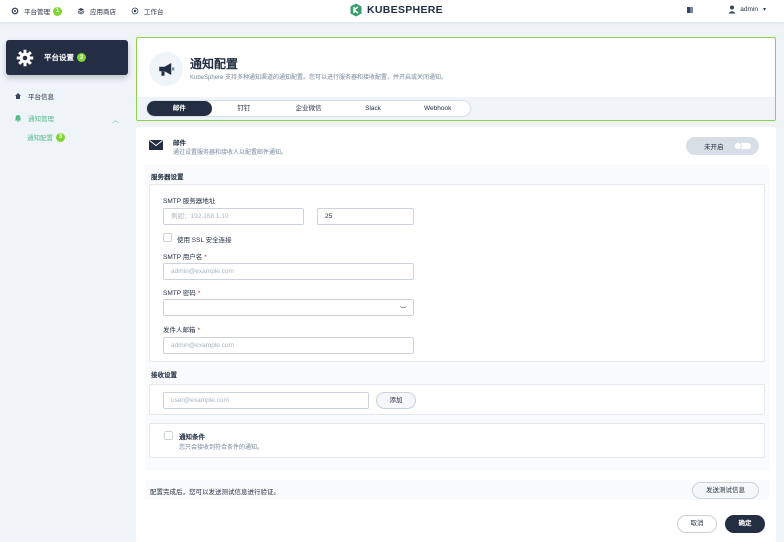  Describe the element at coordinates (714, 147) in the screenshot. I see `toggle-label: 未开启` at that location.